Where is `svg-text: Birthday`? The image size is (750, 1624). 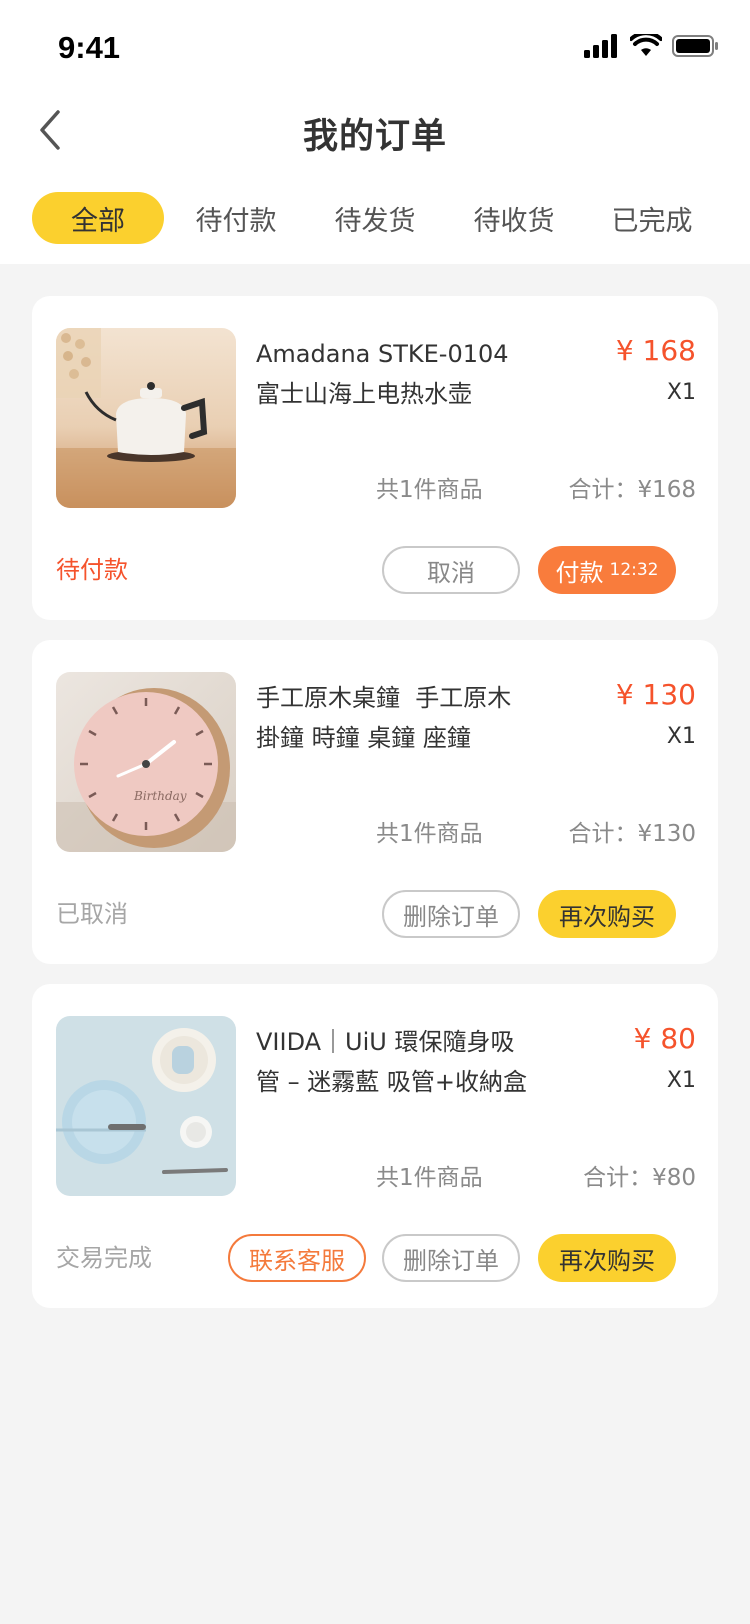
svg-text: Birthday is located at coordinates (160, 796).